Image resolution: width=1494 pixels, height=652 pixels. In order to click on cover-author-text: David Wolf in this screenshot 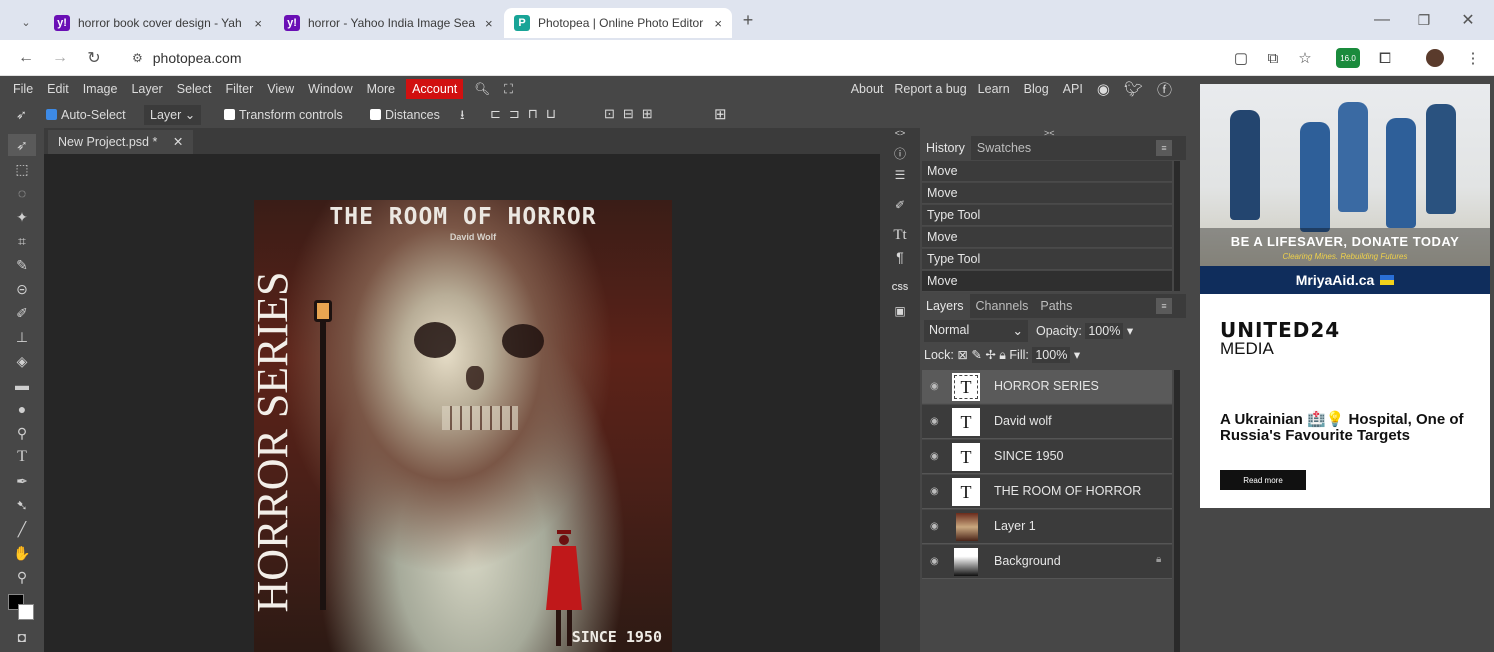, I will do `click(463, 237)`.